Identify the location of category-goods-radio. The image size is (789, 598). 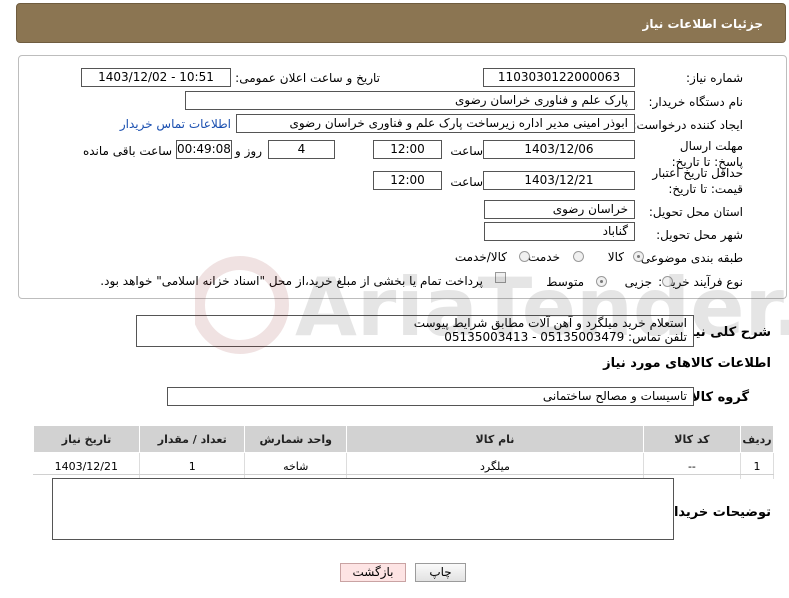
(638, 256).